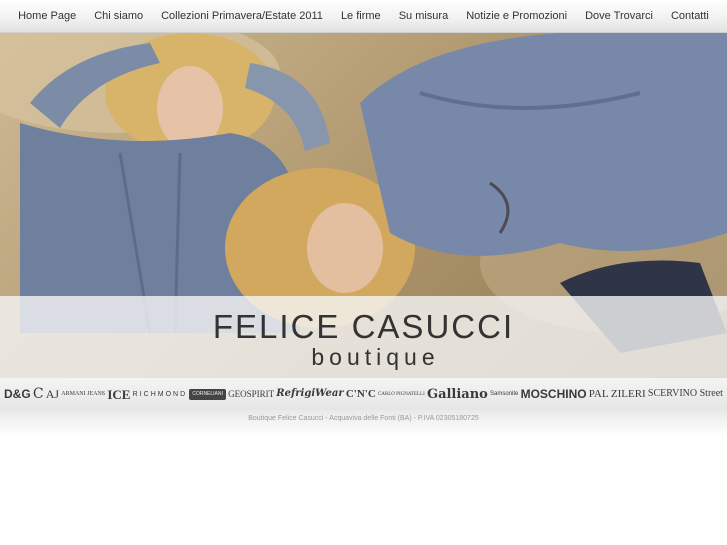 The image size is (727, 545). Describe the element at coordinates (17, 394) in the screenshot. I see `logo-dg: D&G` at that location.